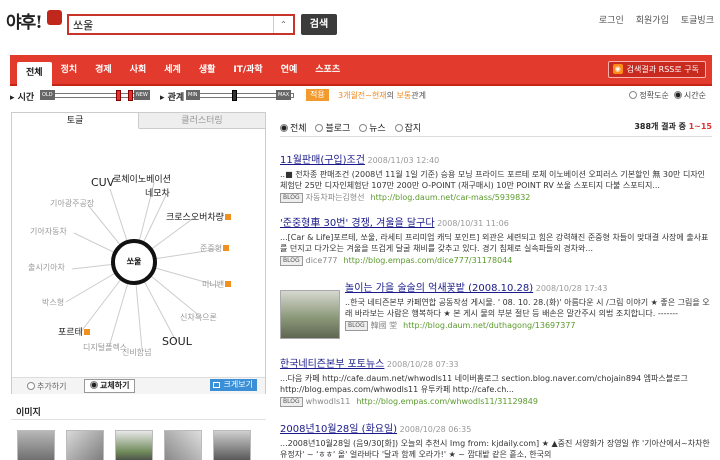  What do you see at coordinates (70, 333) in the screenshot?
I see `keyword-label: 포르테` at bounding box center [70, 333].